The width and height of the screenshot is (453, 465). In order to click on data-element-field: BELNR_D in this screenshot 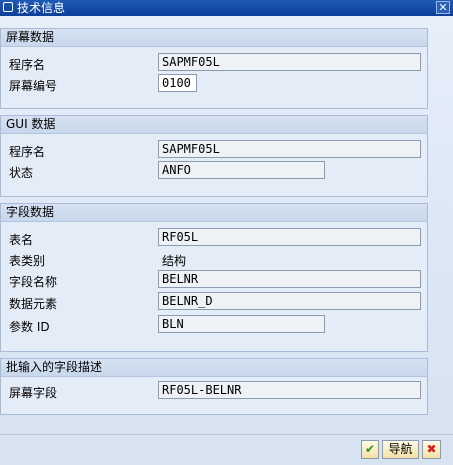, I will do `click(289, 301)`.